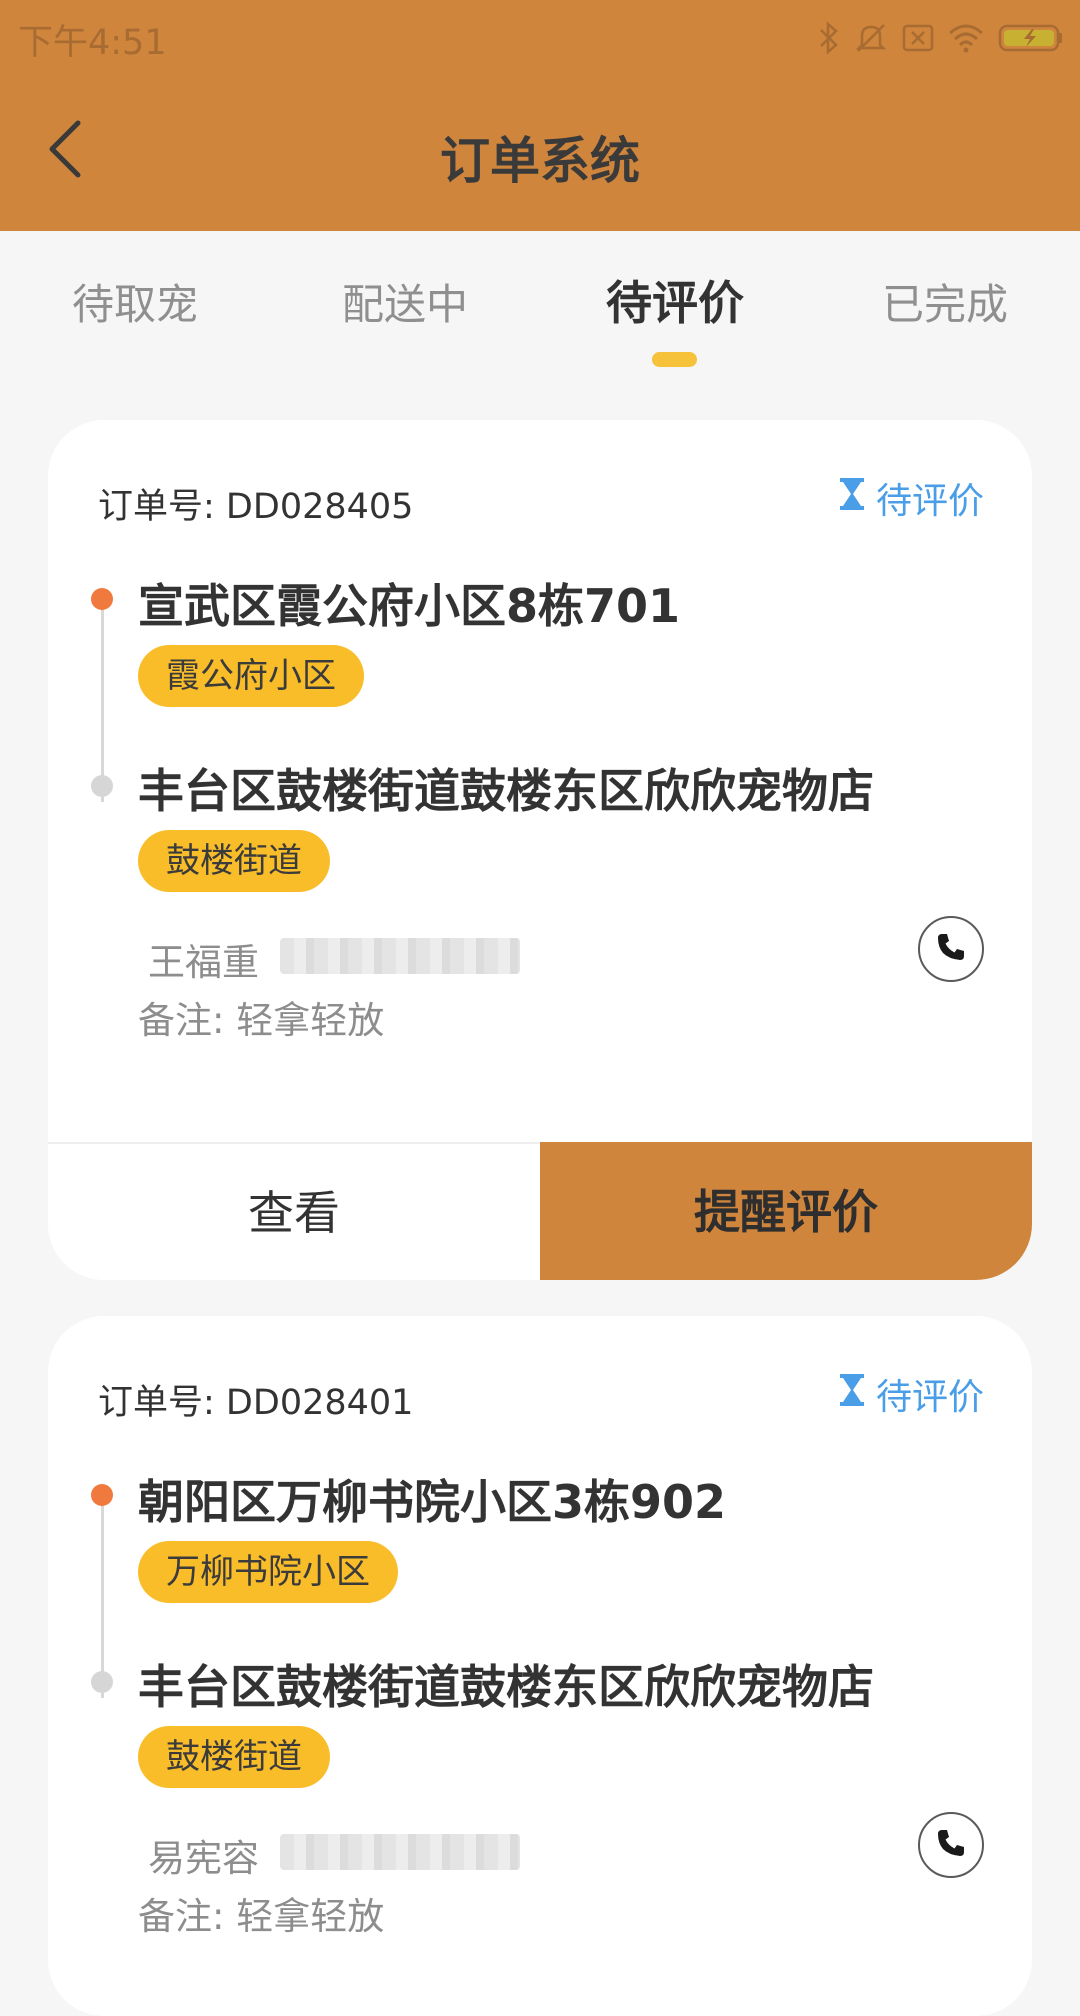 This screenshot has width=1080, height=2016. Describe the element at coordinates (945, 301) in the screenshot. I see `tab-completed: 已完成` at that location.